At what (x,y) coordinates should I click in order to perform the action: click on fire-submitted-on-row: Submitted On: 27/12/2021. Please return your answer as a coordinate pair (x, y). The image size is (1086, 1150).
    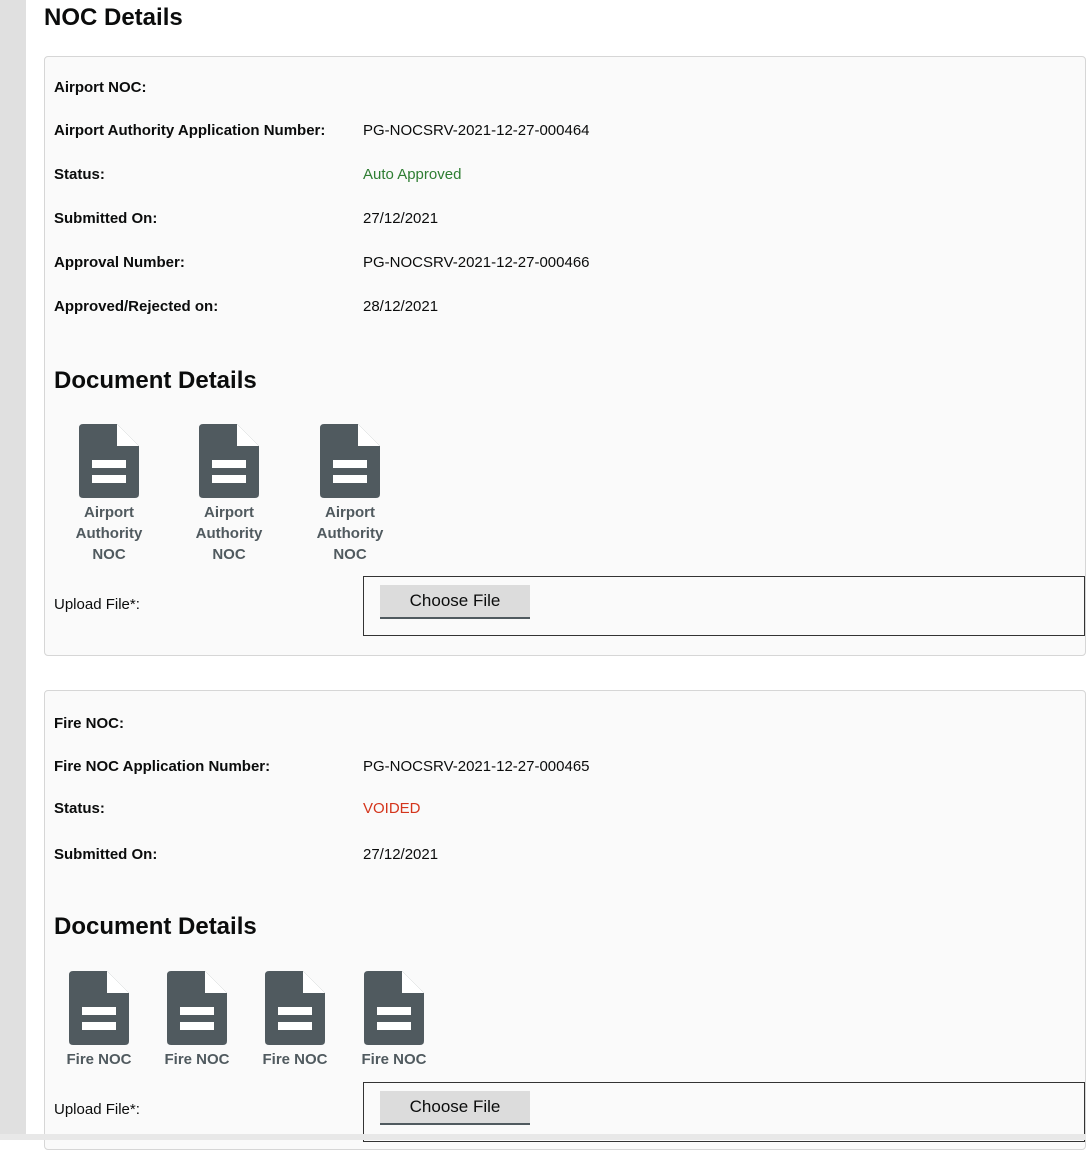
    Looking at the image, I should click on (569, 856).